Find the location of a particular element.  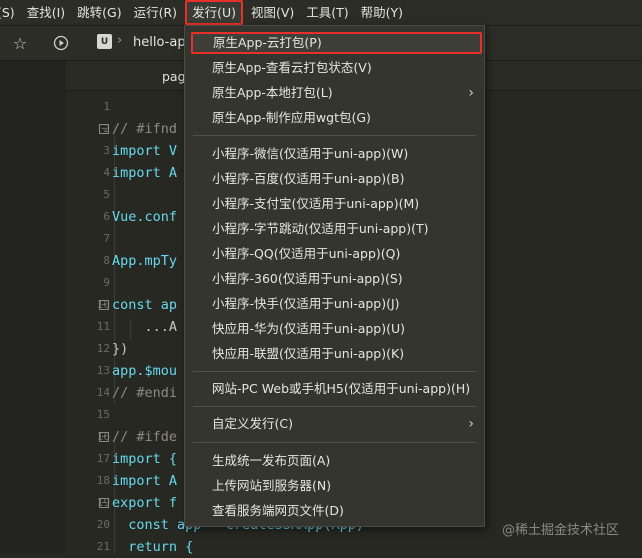

line-number: 20 is located at coordinates (103, 524).